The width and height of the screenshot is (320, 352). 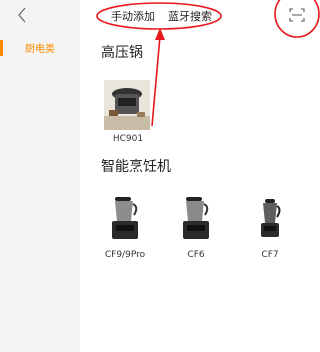 What do you see at coordinates (196, 255) in the screenshot?
I see `device-label: CF6` at bounding box center [196, 255].